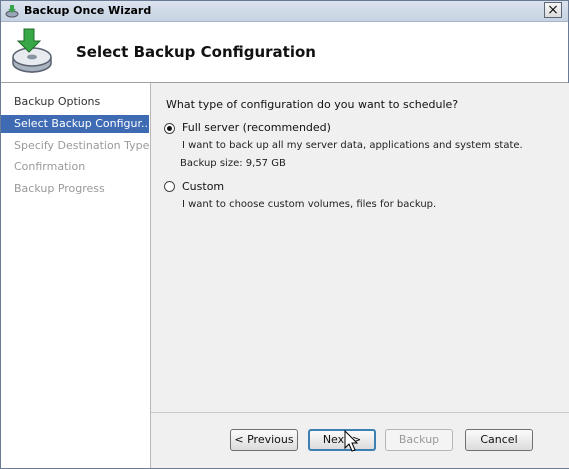 The image size is (569, 469). What do you see at coordinates (12, 11) in the screenshot?
I see `backup-app-icon` at bounding box center [12, 11].